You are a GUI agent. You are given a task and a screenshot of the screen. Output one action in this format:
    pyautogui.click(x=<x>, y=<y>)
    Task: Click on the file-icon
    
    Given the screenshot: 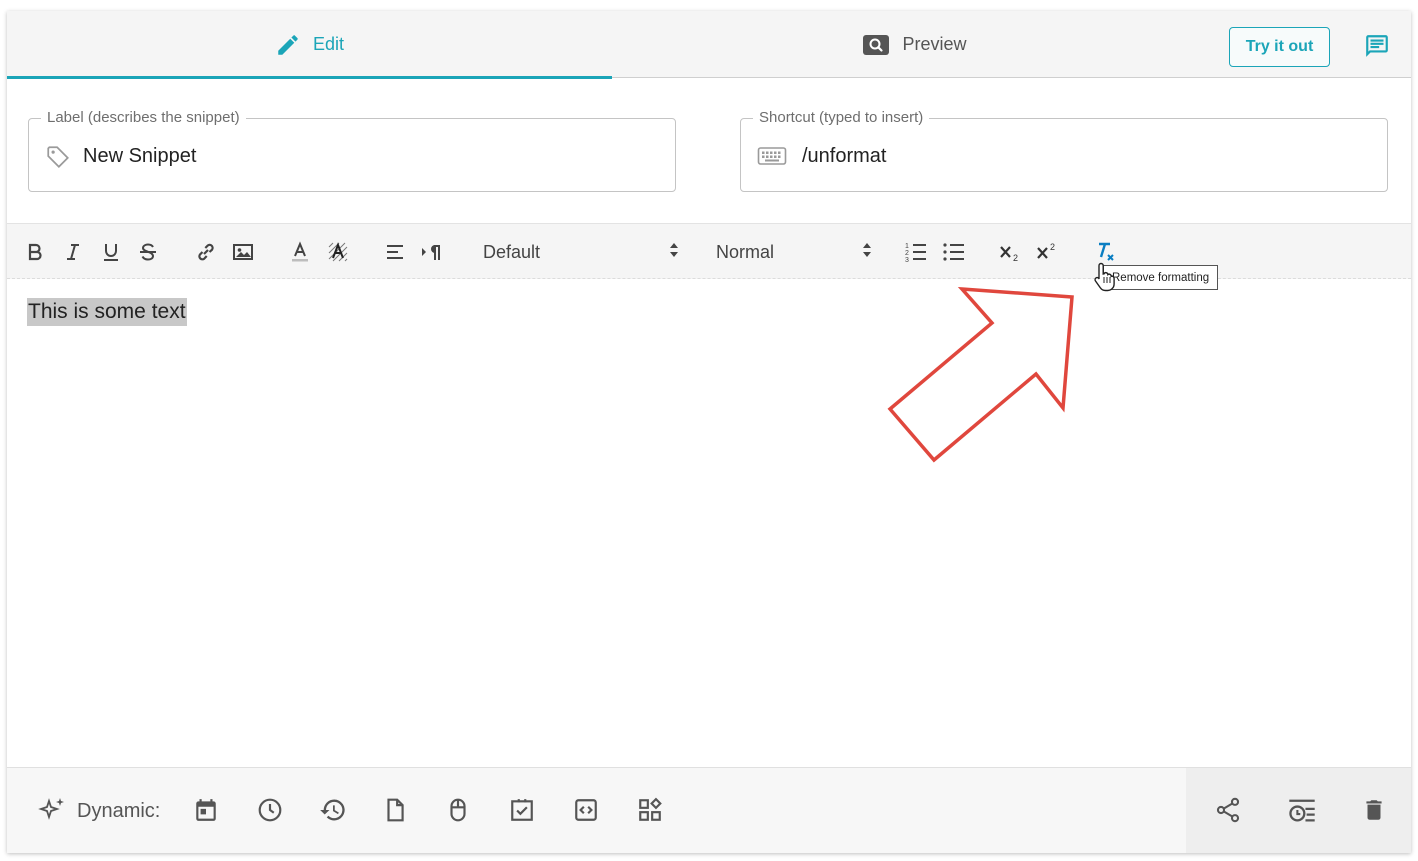 What is the action you would take?
    pyautogui.click(x=395, y=810)
    